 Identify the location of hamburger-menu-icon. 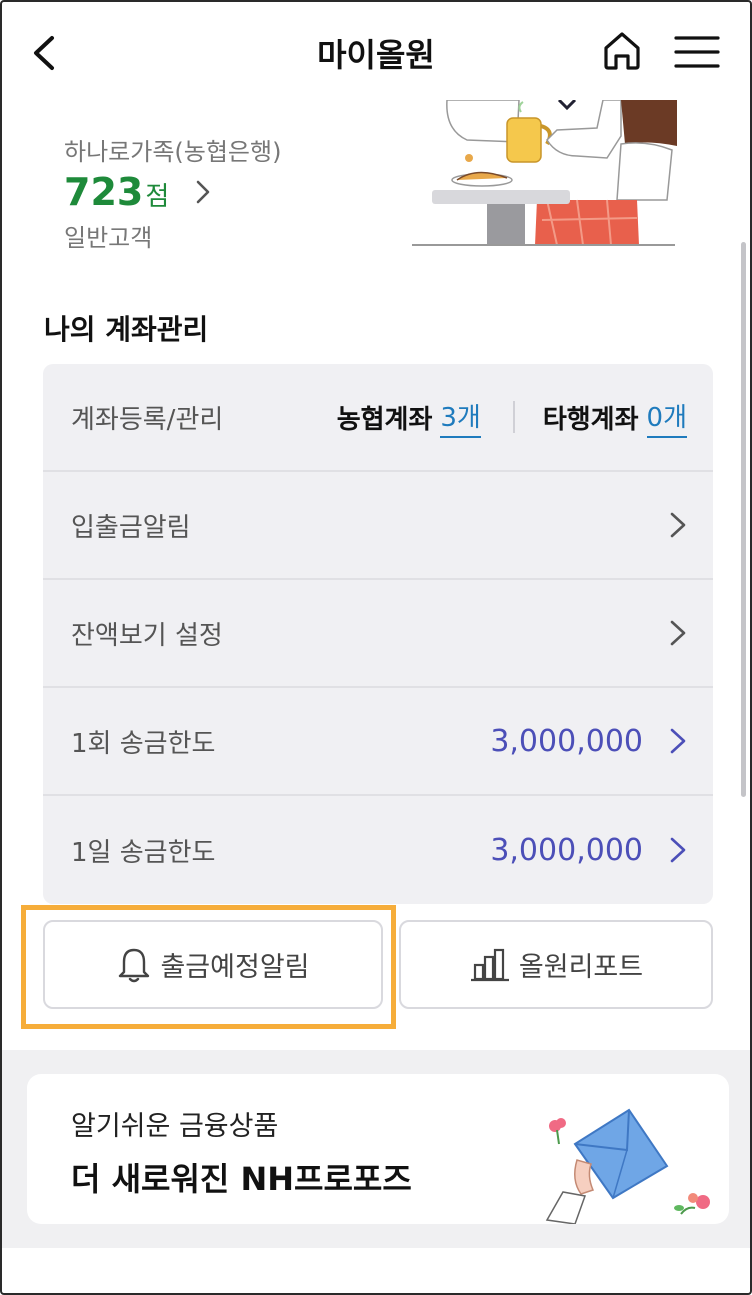
(697, 52).